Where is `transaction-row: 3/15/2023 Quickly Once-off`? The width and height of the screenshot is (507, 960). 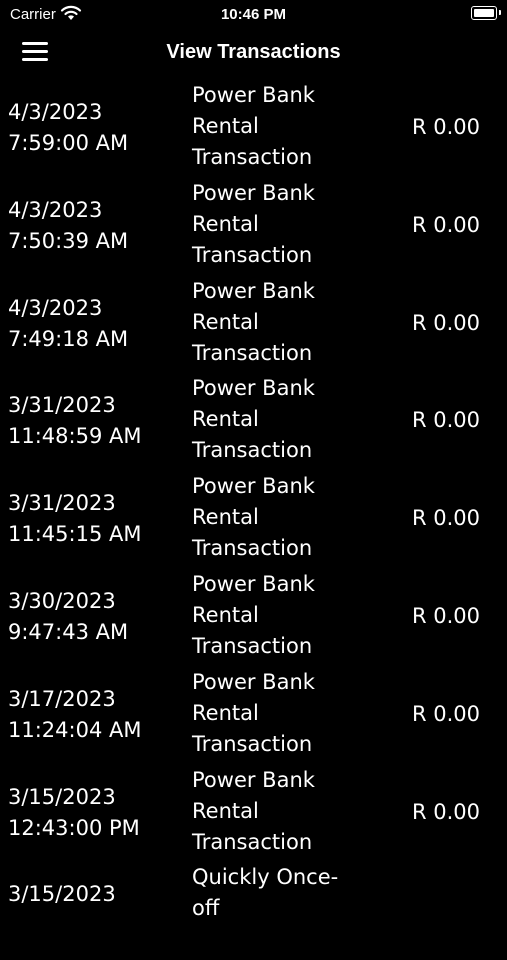 transaction-row: 3/15/2023 Quickly Once-off is located at coordinates (253, 911).